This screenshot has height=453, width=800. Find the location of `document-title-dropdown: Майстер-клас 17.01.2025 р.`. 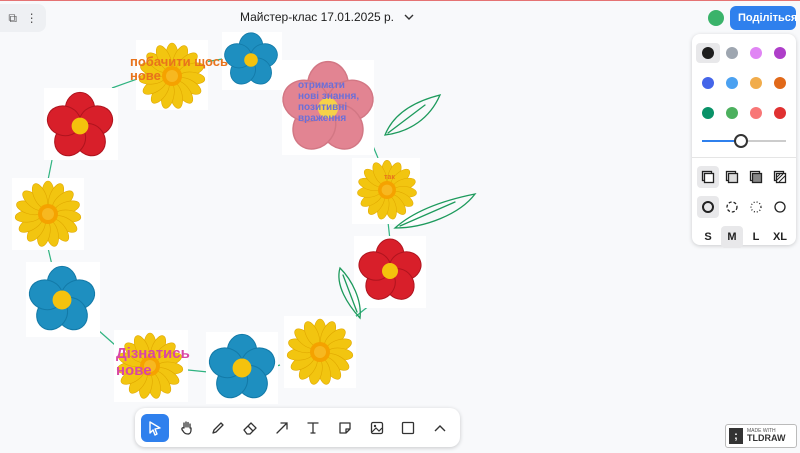

document-title-dropdown: Майстер-клас 17.01.2025 р. is located at coordinates (327, 17).